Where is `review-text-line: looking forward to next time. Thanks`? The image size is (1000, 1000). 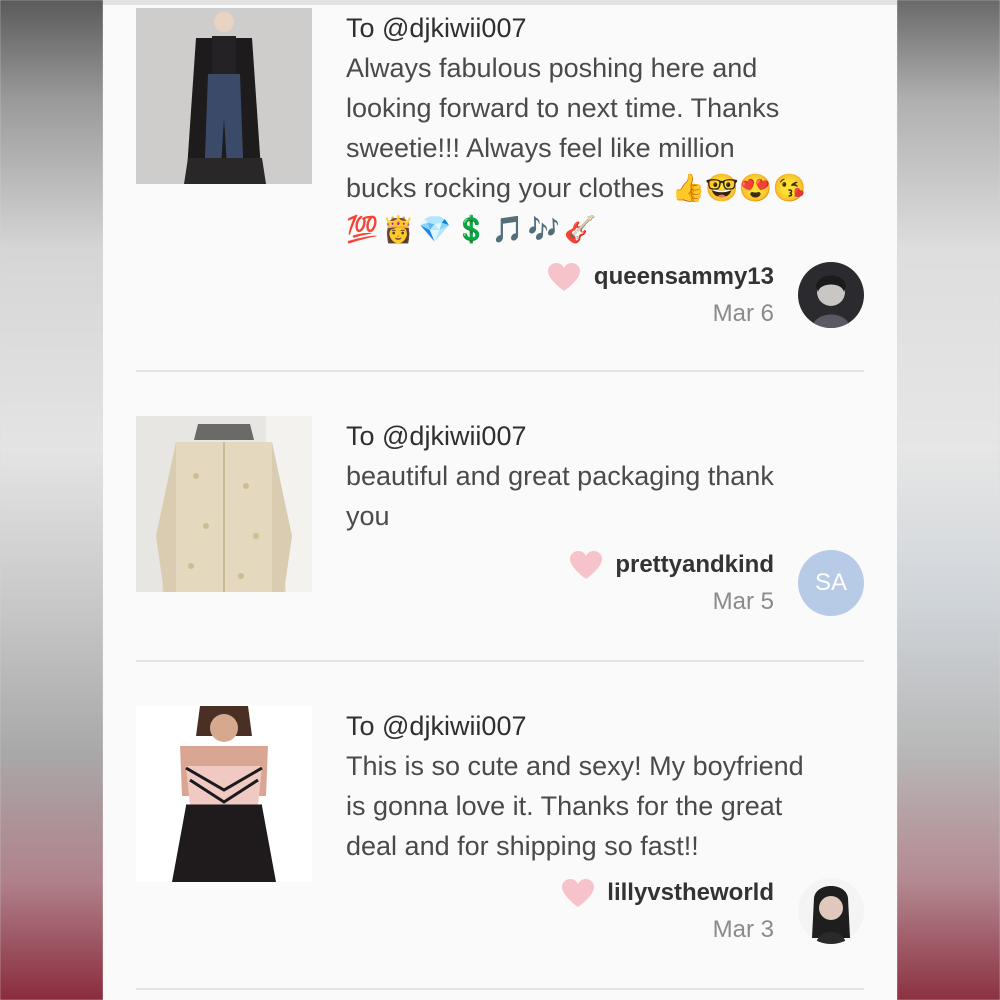 review-text-line: looking forward to next time. Thanks is located at coordinates (563, 108).